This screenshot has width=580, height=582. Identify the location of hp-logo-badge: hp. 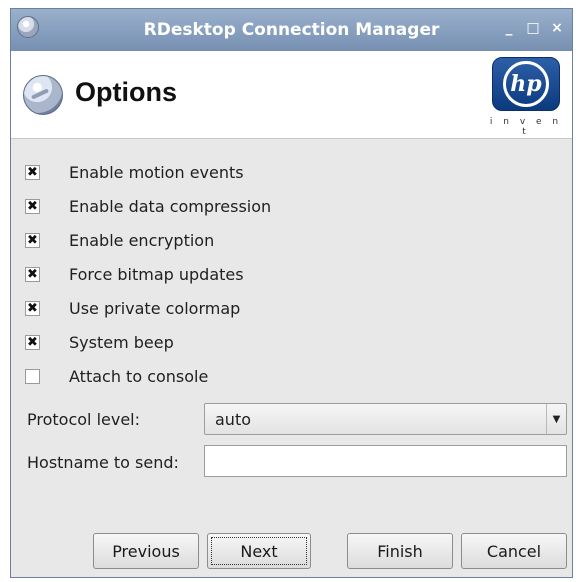
(526, 84).